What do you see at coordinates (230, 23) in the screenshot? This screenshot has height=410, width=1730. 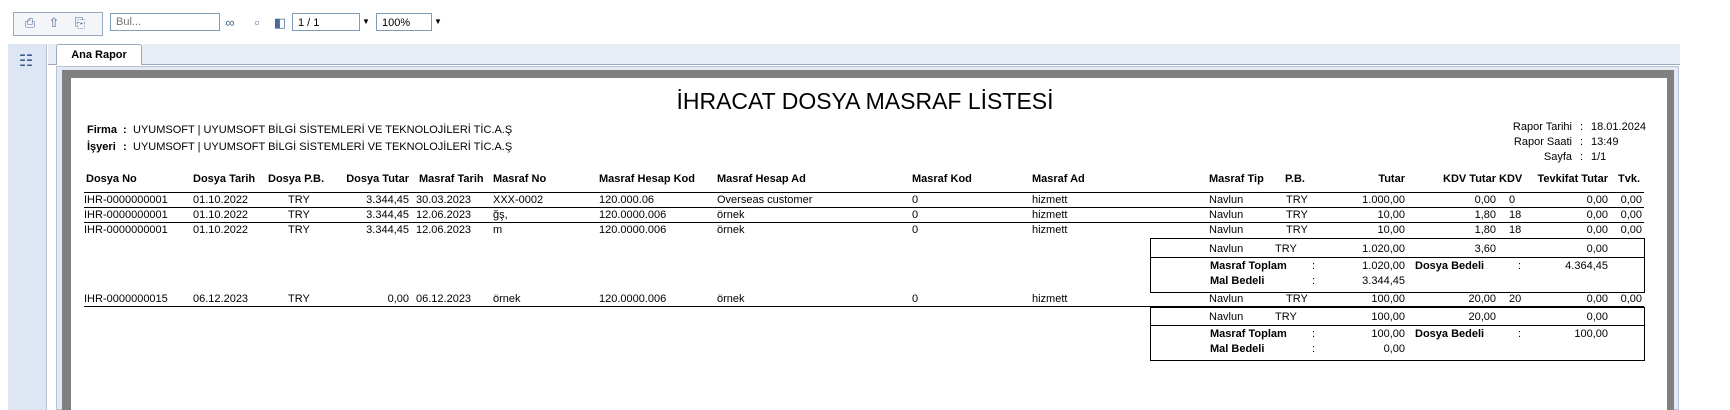 I see `binoculars-icon: ∞` at bounding box center [230, 23].